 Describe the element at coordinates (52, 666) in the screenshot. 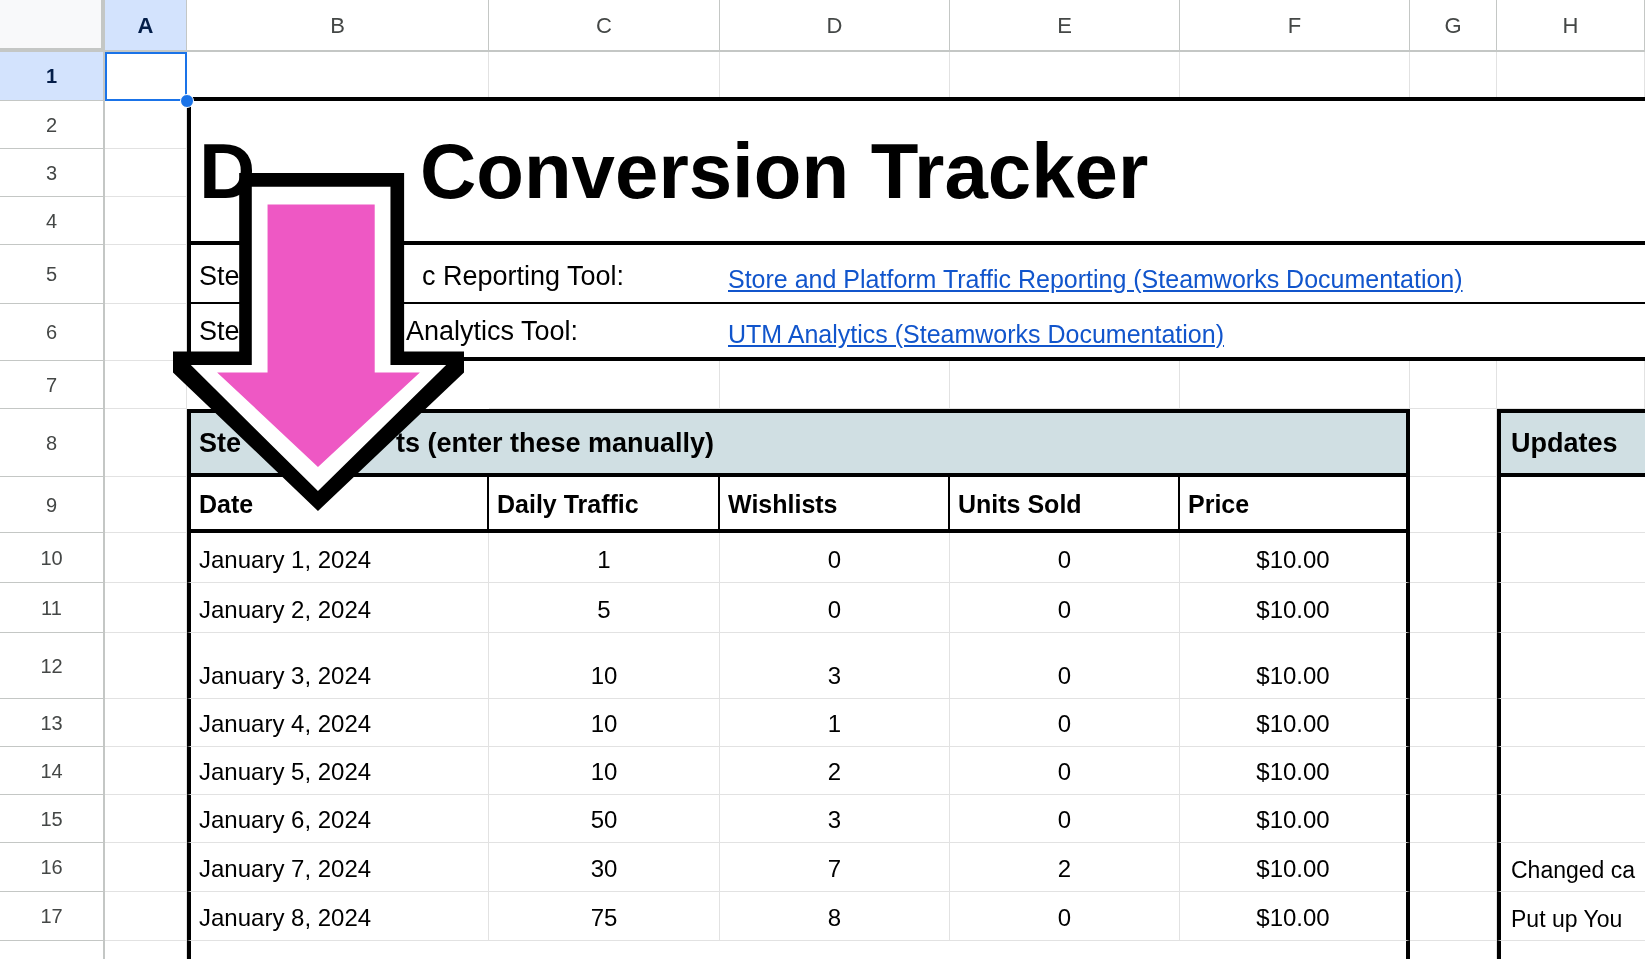

I see `row-header: 12` at that location.